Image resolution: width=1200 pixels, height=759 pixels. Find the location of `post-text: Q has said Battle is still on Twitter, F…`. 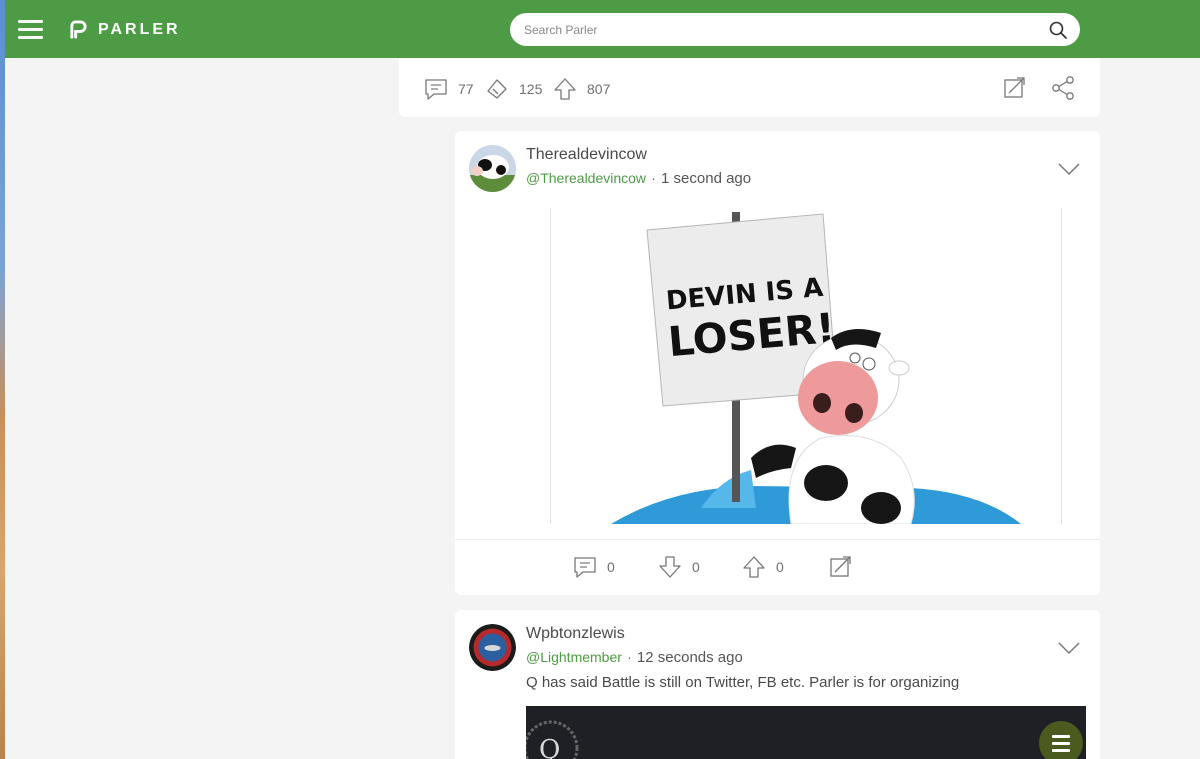

post-text: Q has said Battle is still on Twitter, F… is located at coordinates (743, 682).